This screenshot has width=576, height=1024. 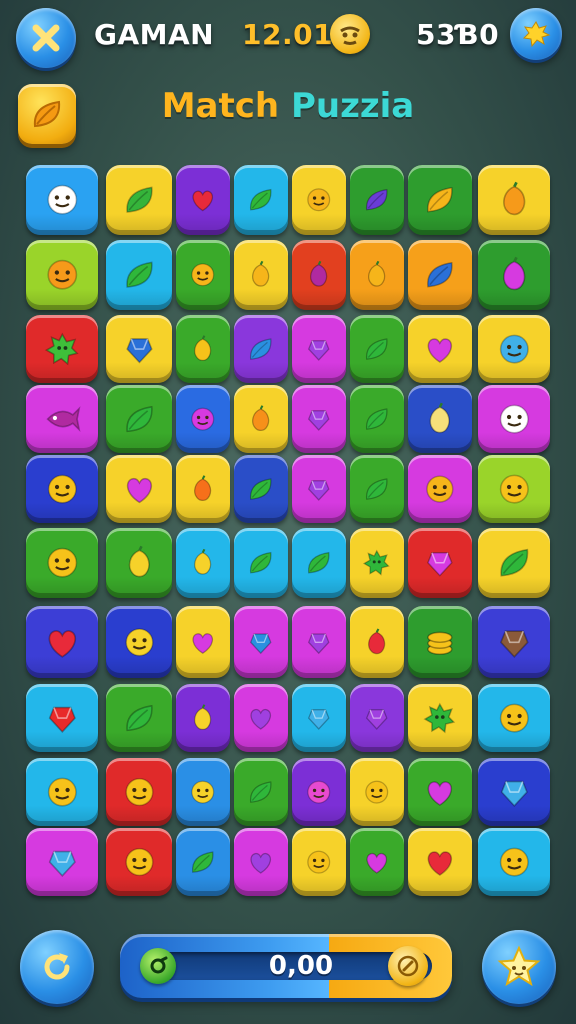 I want to click on tile-heart-r8c4, so click(x=261, y=718).